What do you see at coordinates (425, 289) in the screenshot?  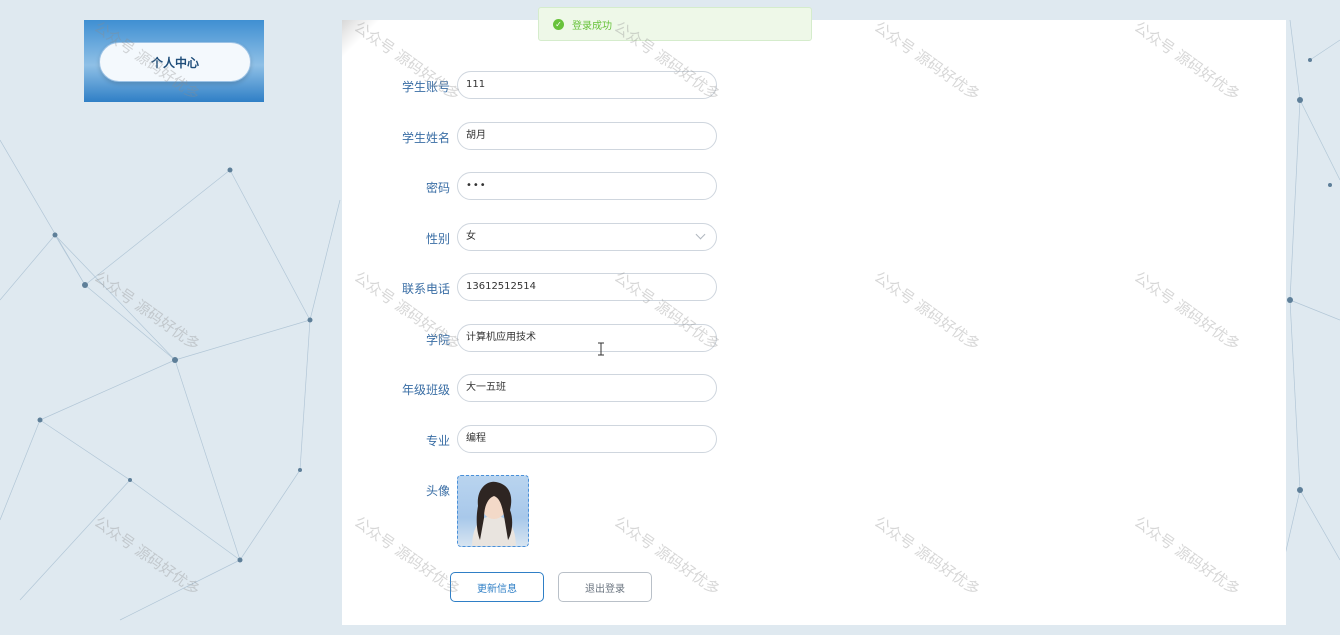 I see `phone-label: 联系电话` at bounding box center [425, 289].